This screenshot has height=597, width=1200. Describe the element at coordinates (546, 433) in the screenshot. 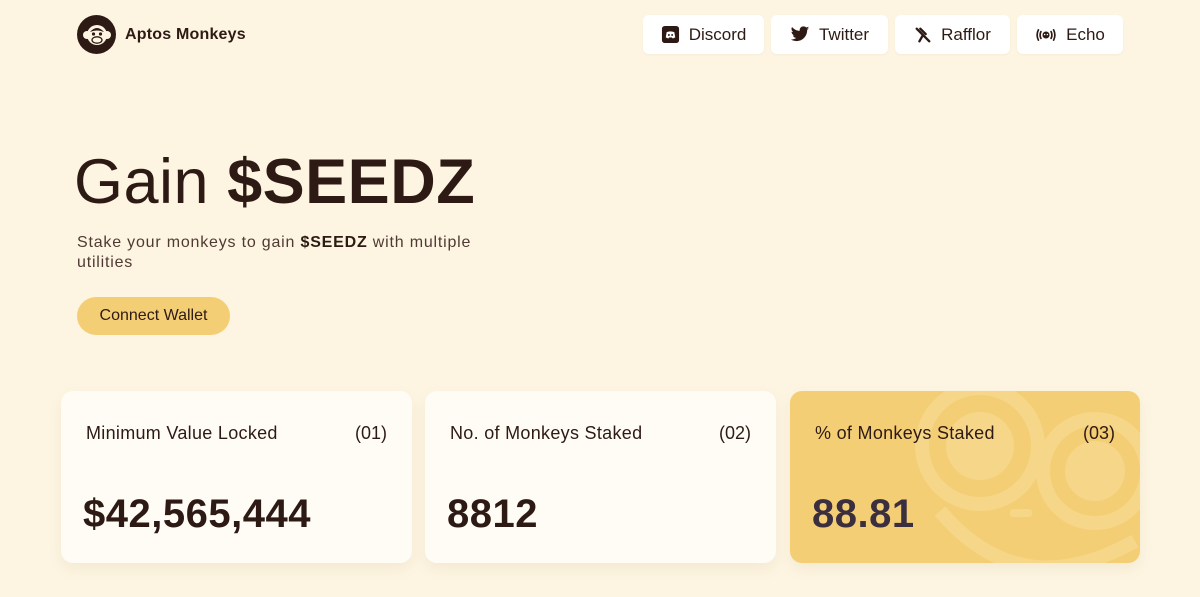

I see `stat-label: No. of Monkeys Staked` at that location.